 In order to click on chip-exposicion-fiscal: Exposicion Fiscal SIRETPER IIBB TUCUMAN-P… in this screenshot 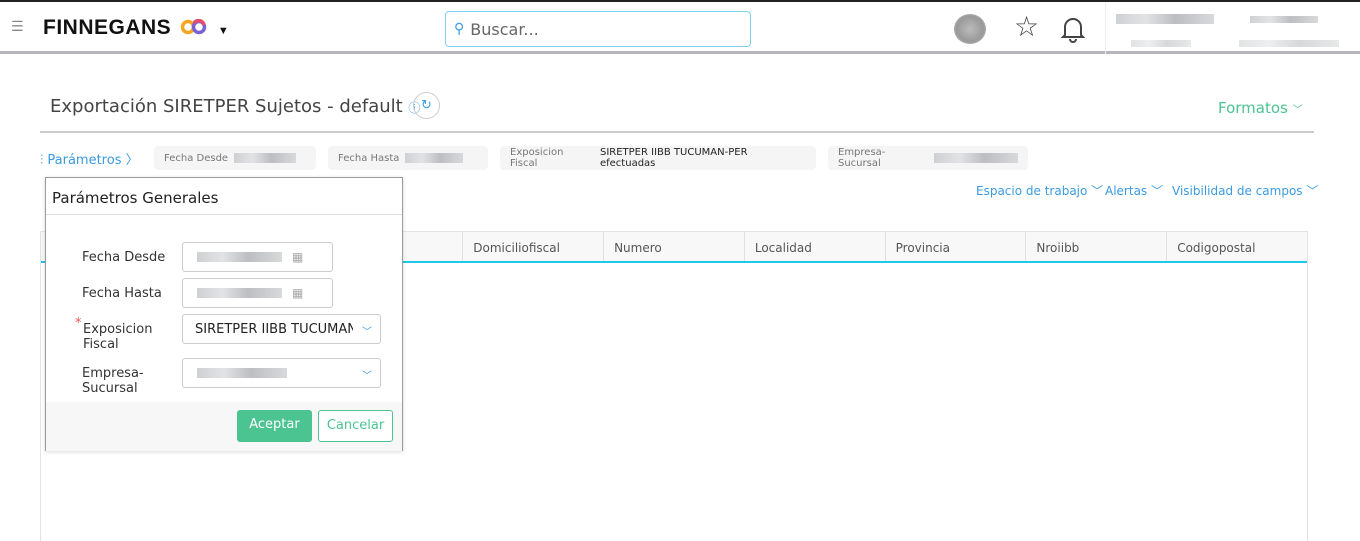, I will do `click(658, 158)`.